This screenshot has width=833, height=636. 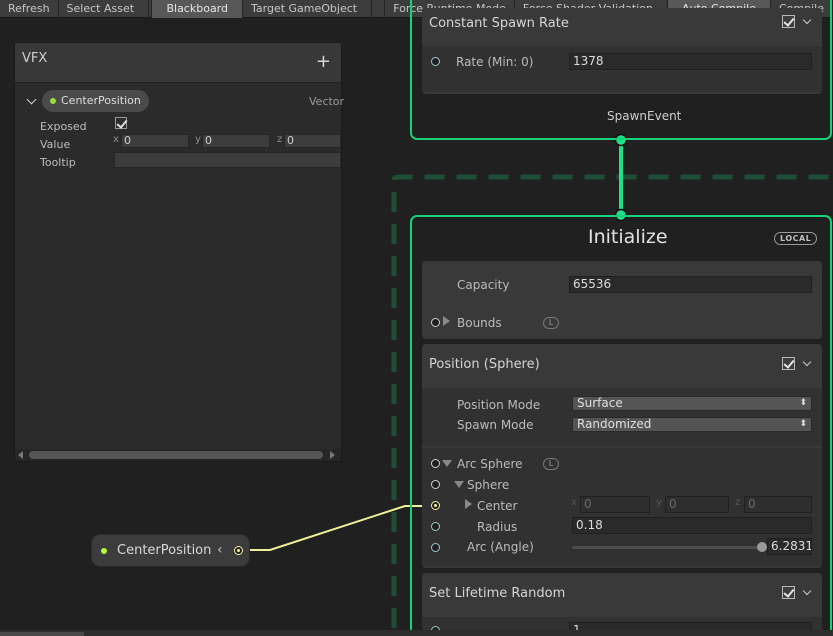 What do you see at coordinates (312, 141) in the screenshot?
I see `value-z-field: 0` at bounding box center [312, 141].